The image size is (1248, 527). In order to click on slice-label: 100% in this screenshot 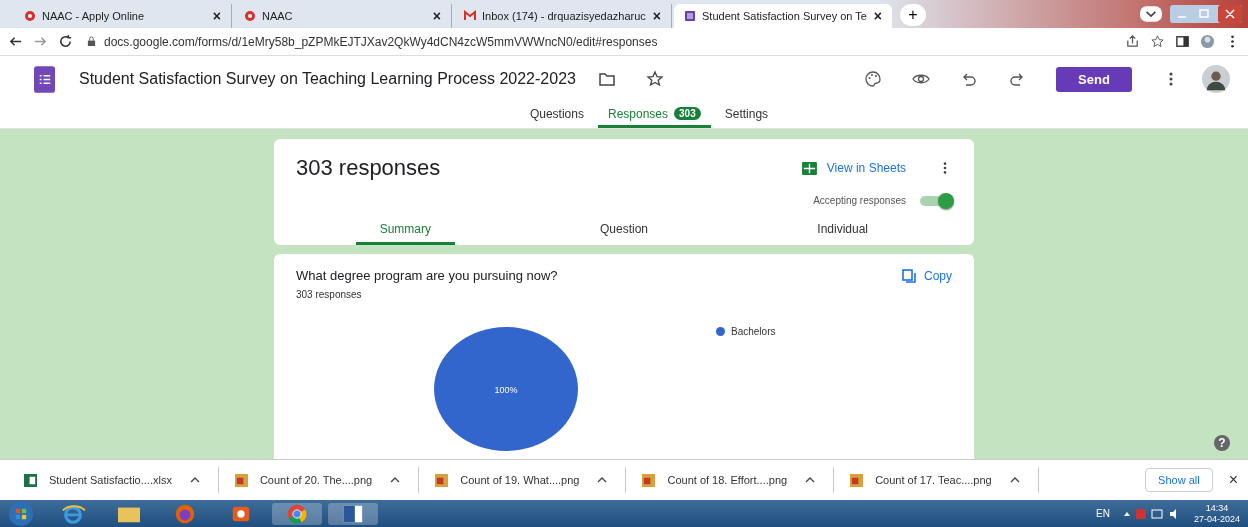, I will do `click(506, 390)`.